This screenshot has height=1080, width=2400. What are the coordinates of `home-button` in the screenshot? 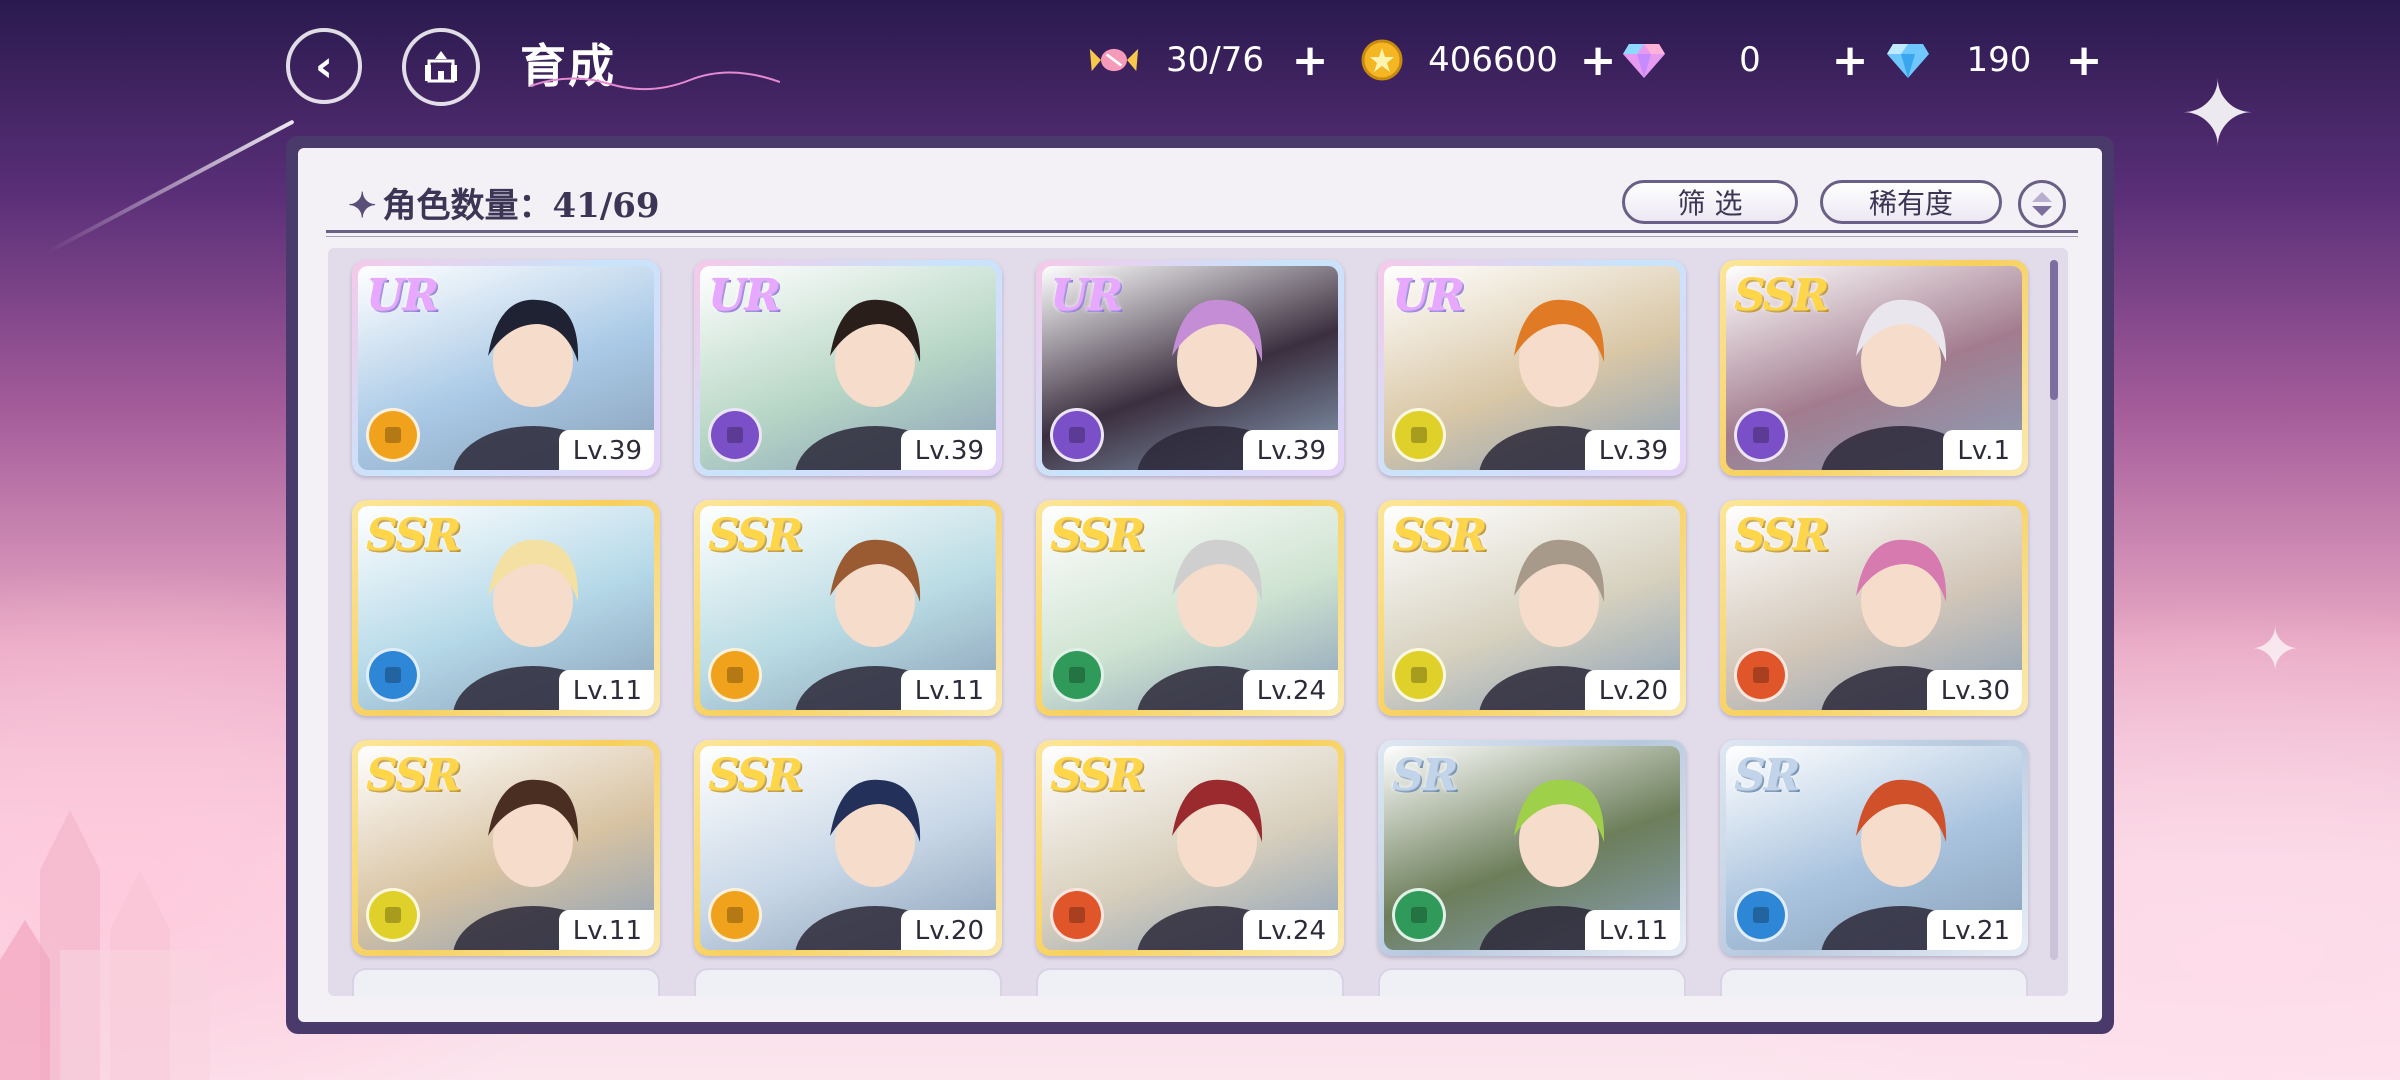 It's located at (441, 67).